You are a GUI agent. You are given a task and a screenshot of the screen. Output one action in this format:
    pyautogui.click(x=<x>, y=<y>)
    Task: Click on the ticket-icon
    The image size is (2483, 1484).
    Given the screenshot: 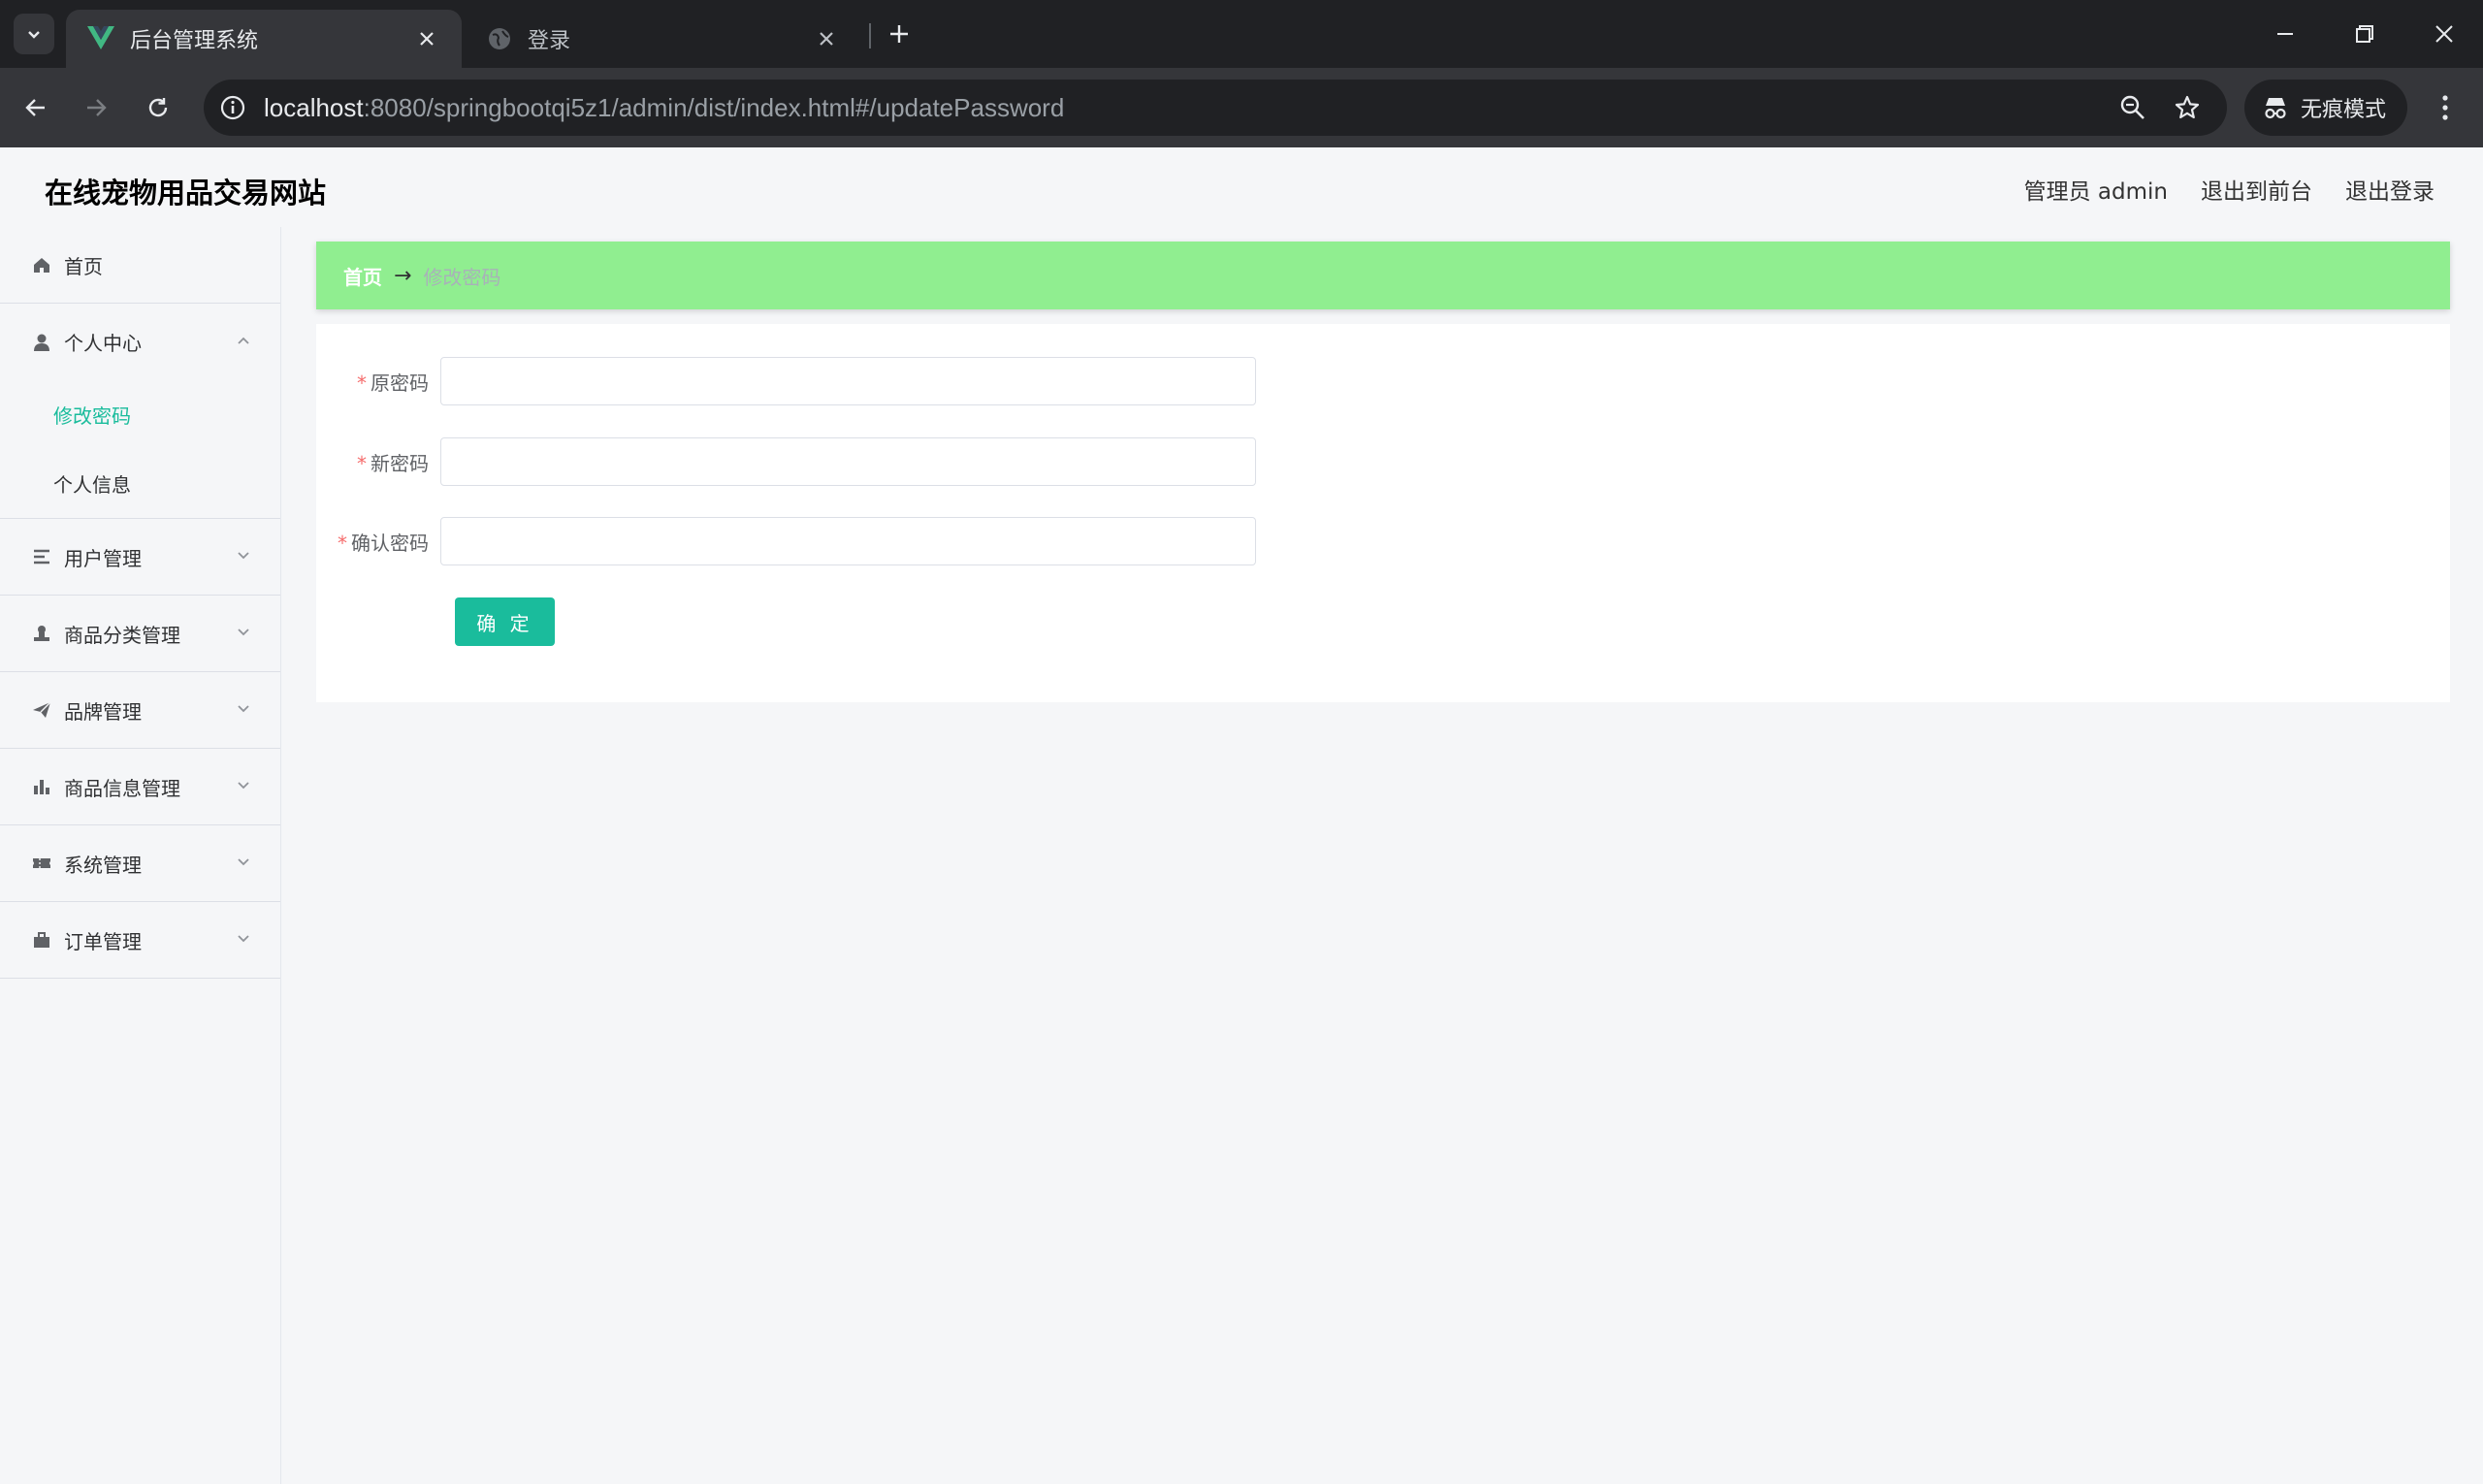 What is the action you would take?
    pyautogui.click(x=42, y=863)
    